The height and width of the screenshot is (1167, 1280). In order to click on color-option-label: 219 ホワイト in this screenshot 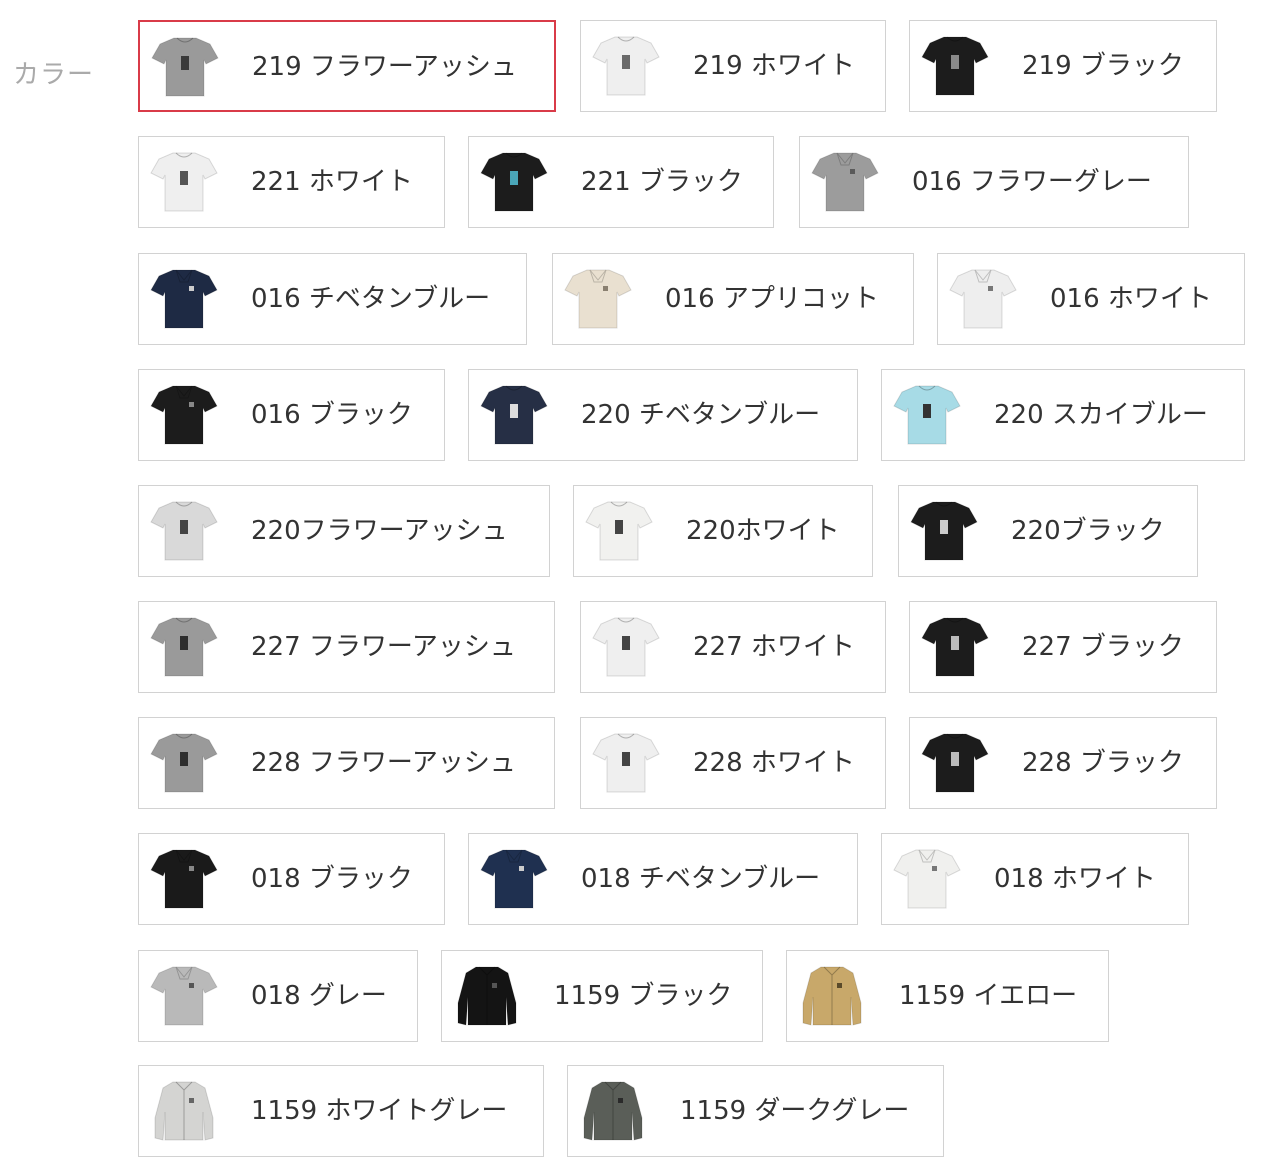, I will do `click(774, 66)`.